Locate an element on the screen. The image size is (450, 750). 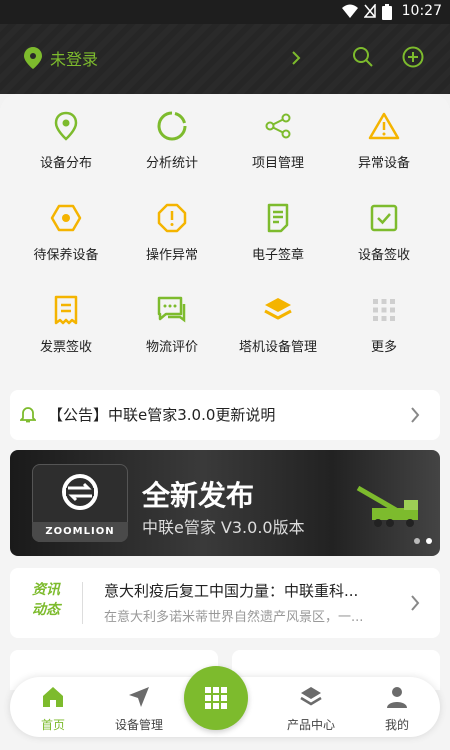
grid-item-more: 更多 is located at coordinates (384, 324).